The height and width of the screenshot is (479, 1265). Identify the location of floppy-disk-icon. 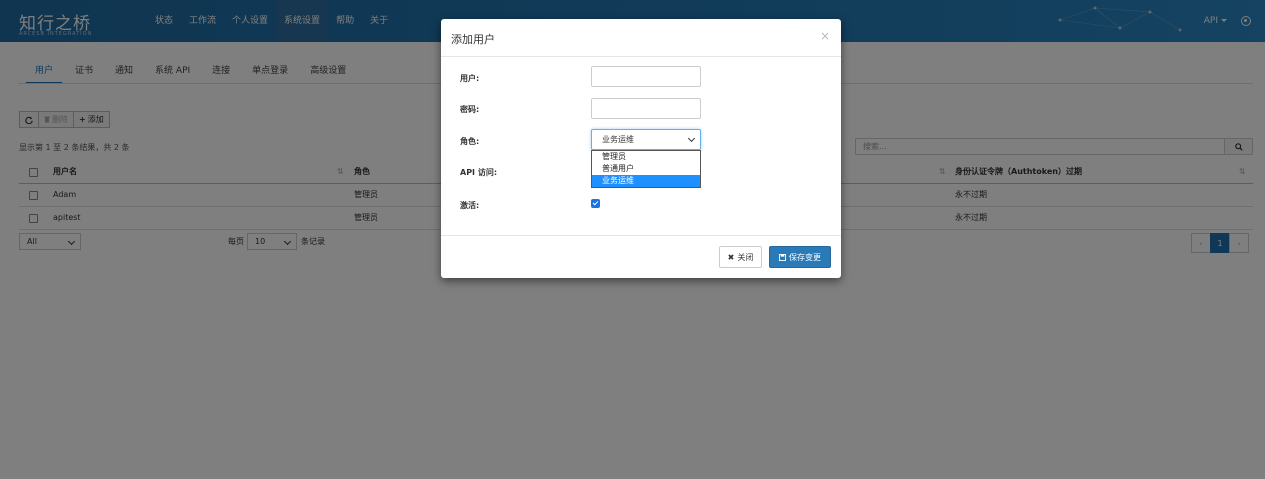
(782, 257).